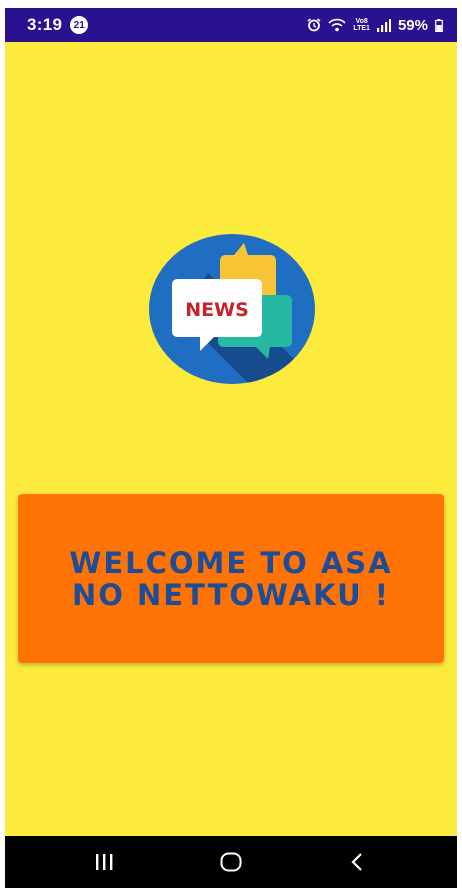 The height and width of the screenshot is (896, 462). What do you see at coordinates (361, 21) in the screenshot?
I see `network-type-top: Vo8` at bounding box center [361, 21].